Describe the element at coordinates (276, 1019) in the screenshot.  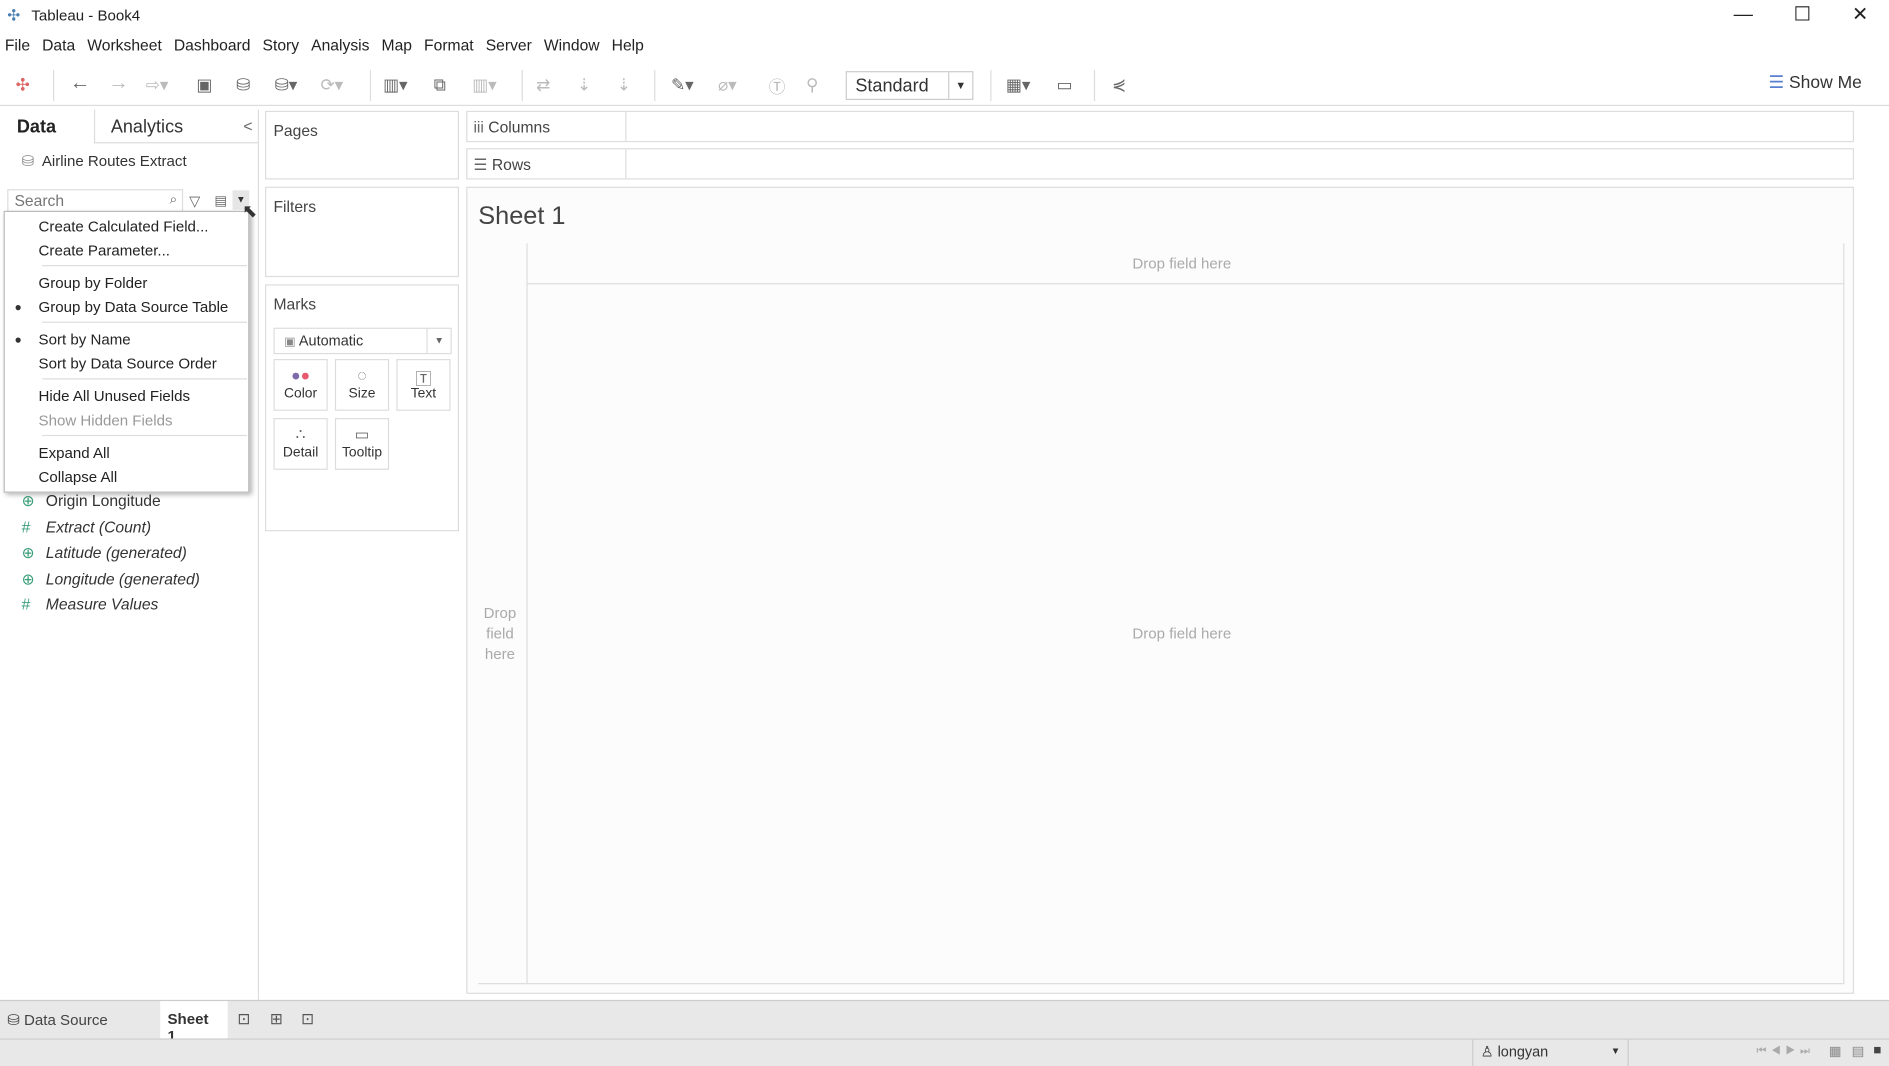
I see `new-dashboard-icon: ⊞` at that location.